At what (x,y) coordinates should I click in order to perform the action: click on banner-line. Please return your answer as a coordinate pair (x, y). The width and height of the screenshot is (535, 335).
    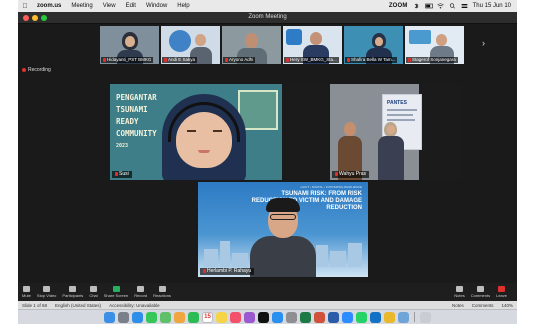
    Looking at the image, I should click on (400, 115).